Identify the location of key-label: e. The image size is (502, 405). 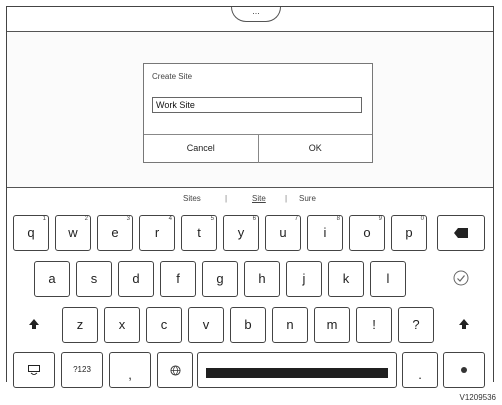
(115, 232).